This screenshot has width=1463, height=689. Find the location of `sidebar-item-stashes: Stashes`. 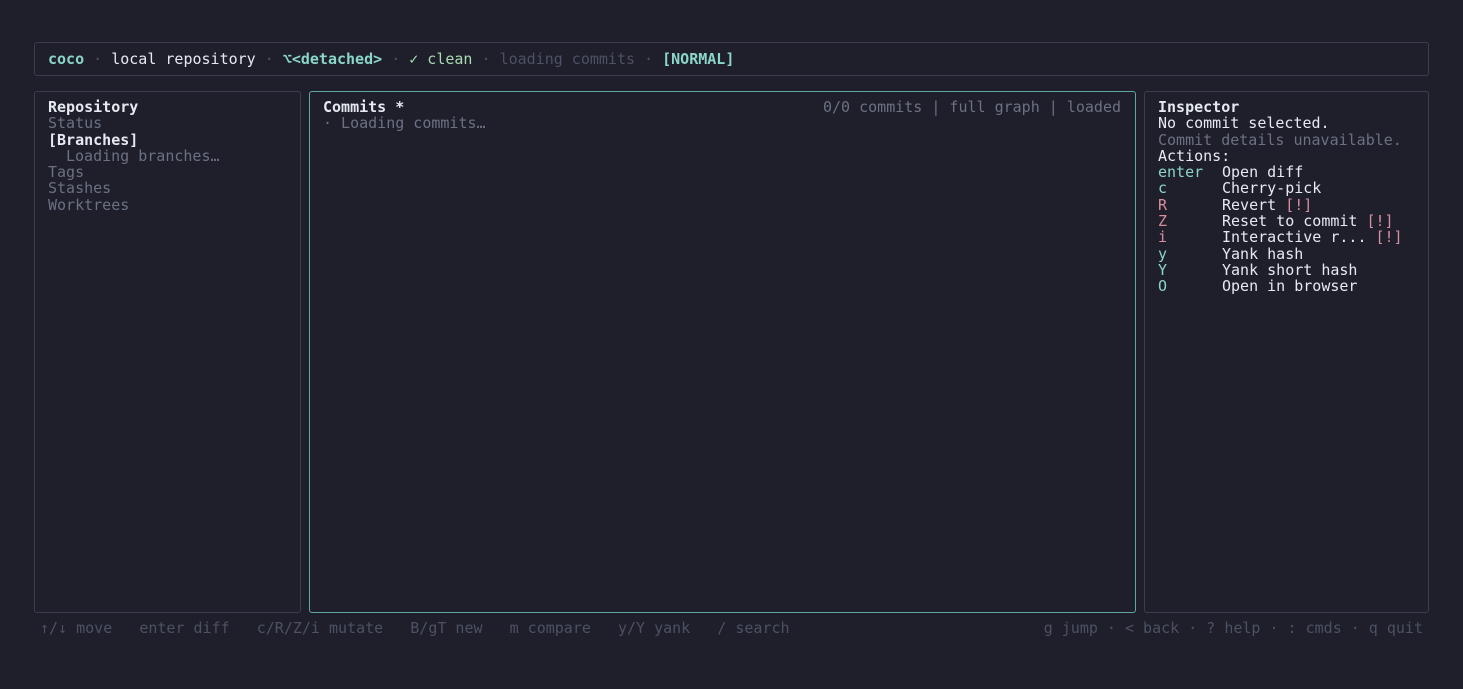

sidebar-item-stashes: Stashes is located at coordinates (168, 188).